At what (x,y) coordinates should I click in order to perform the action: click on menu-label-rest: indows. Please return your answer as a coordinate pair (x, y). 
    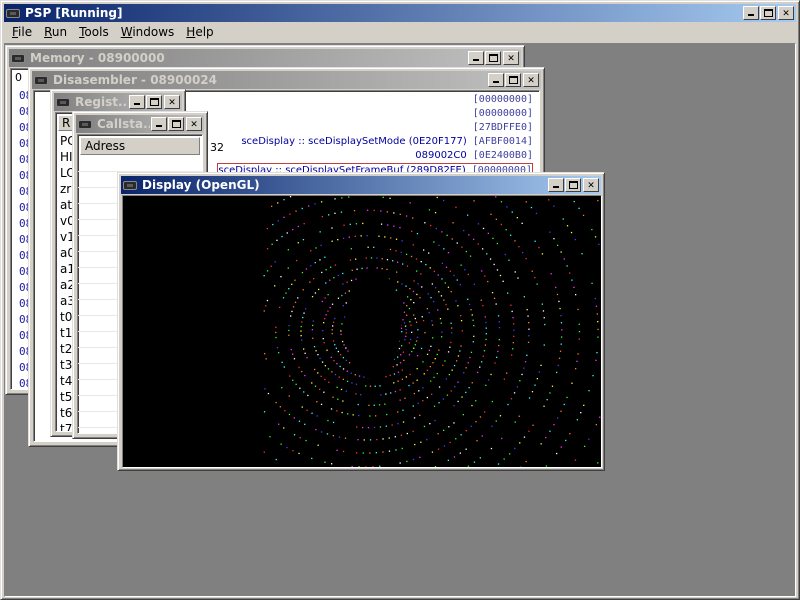
    Looking at the image, I should click on (153, 32).